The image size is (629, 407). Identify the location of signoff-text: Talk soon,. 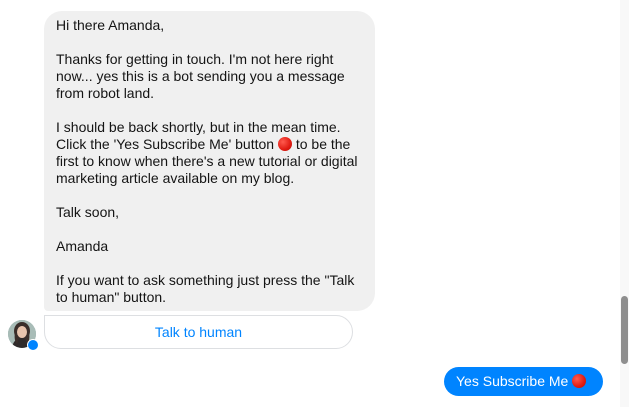
(88, 212).